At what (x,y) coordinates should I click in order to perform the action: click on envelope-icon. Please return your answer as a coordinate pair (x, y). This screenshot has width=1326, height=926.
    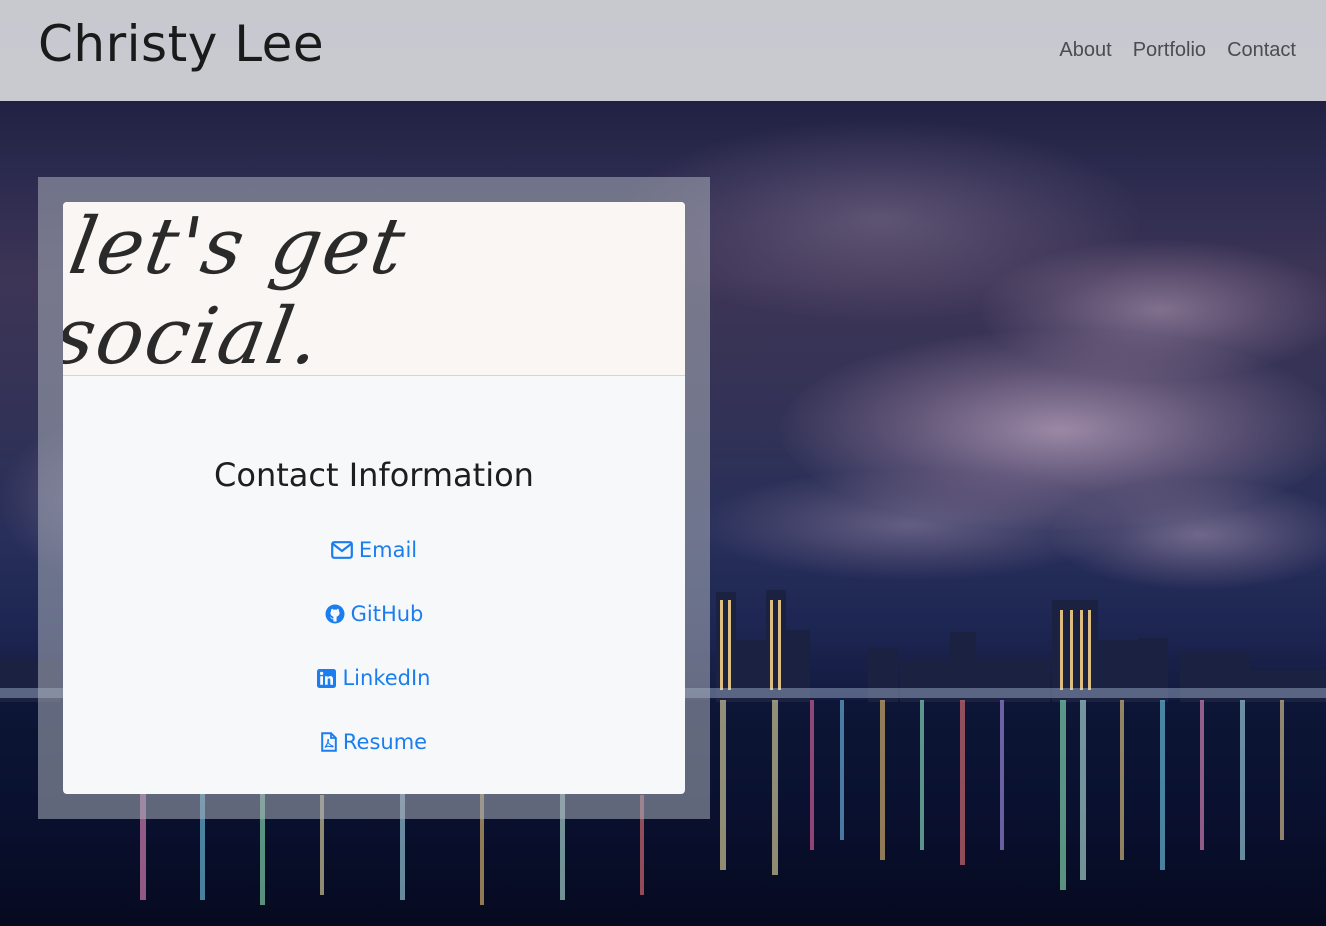
    Looking at the image, I should click on (341, 550).